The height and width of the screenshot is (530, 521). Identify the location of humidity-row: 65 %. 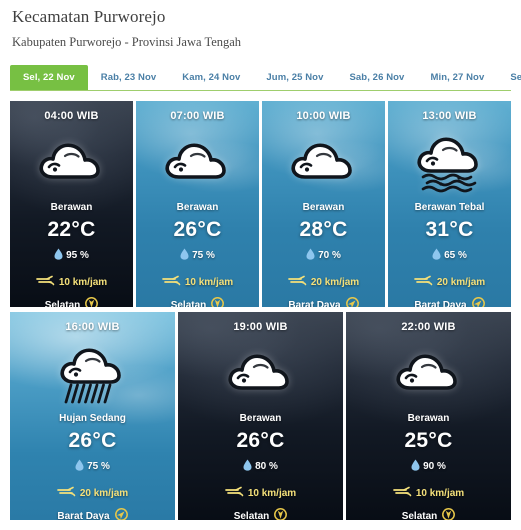
(449, 255).